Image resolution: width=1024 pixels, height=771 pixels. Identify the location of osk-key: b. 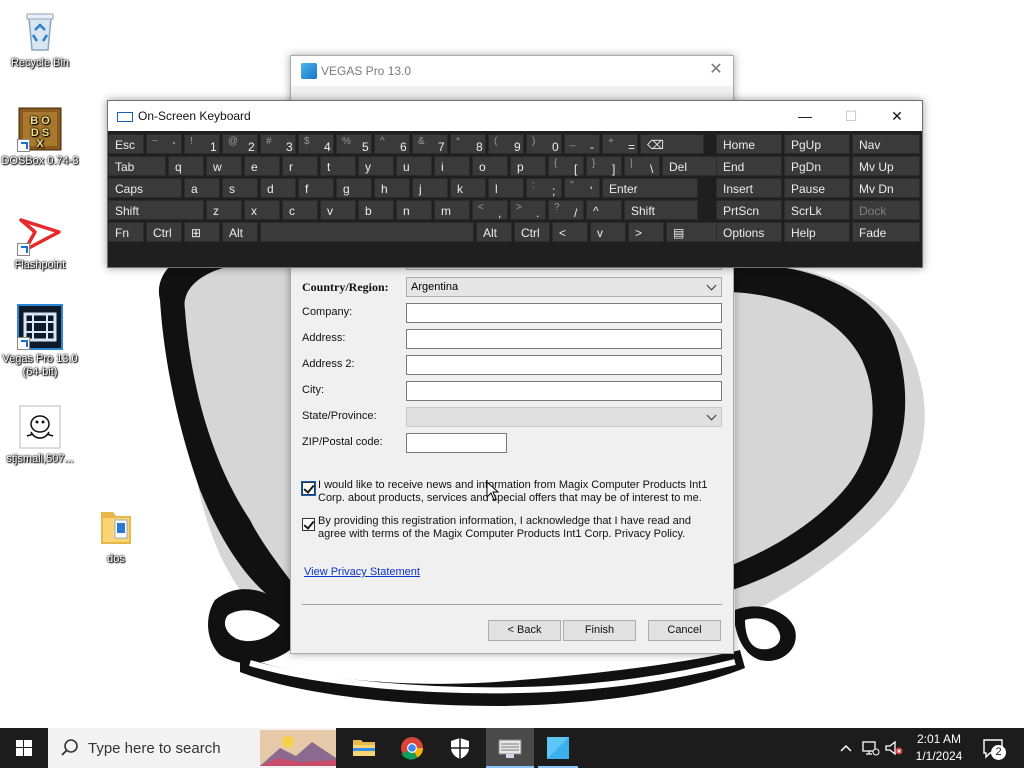
(376, 210).